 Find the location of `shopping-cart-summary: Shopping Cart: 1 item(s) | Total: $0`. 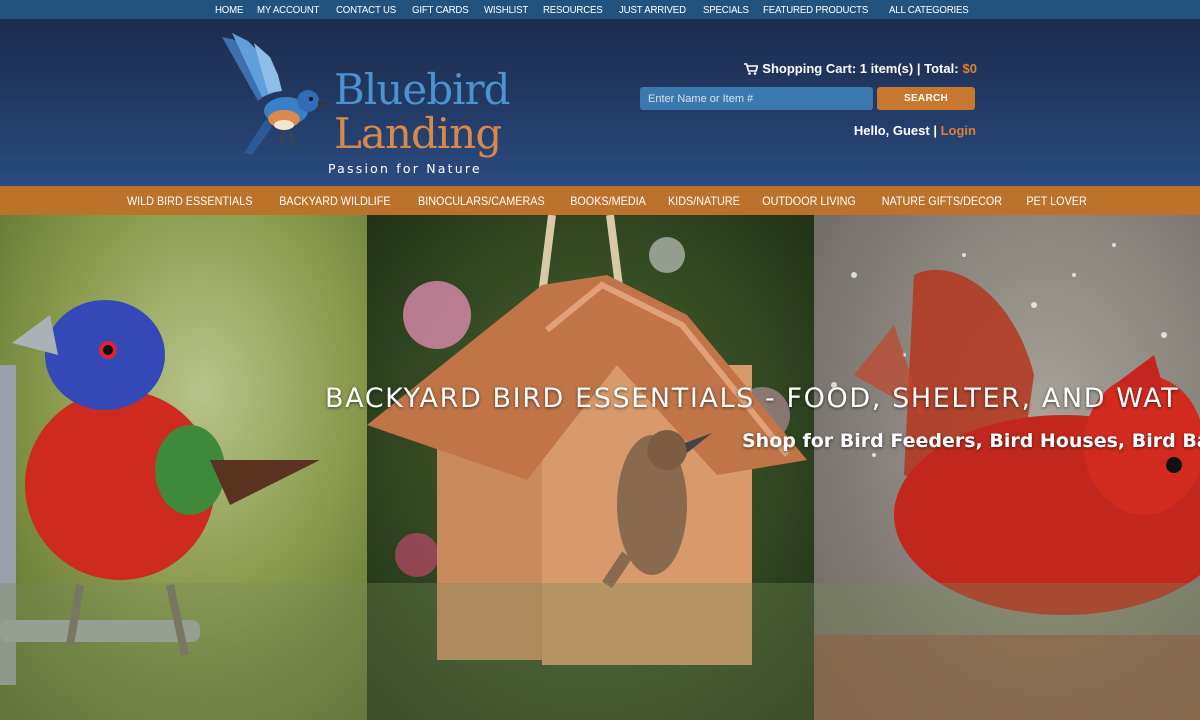

shopping-cart-summary: Shopping Cart: 1 item(s) | Total: $0 is located at coordinates (860, 68).